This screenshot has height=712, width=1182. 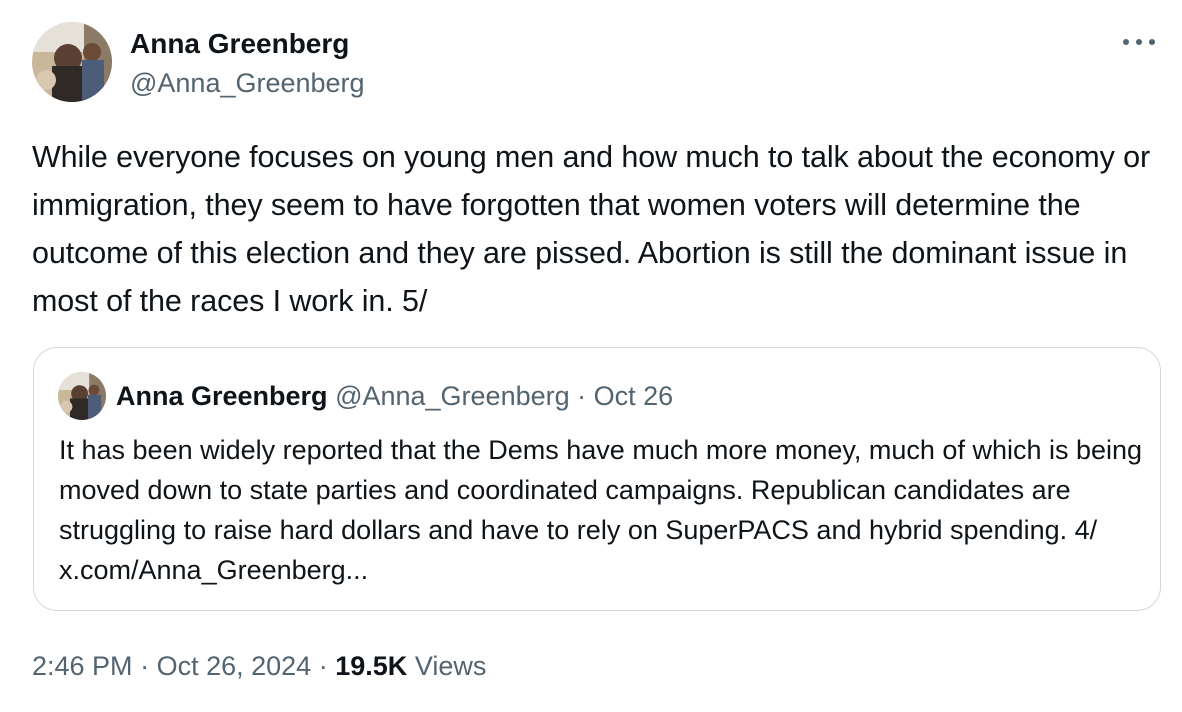 I want to click on views-count: 19.5K, so click(x=371, y=666).